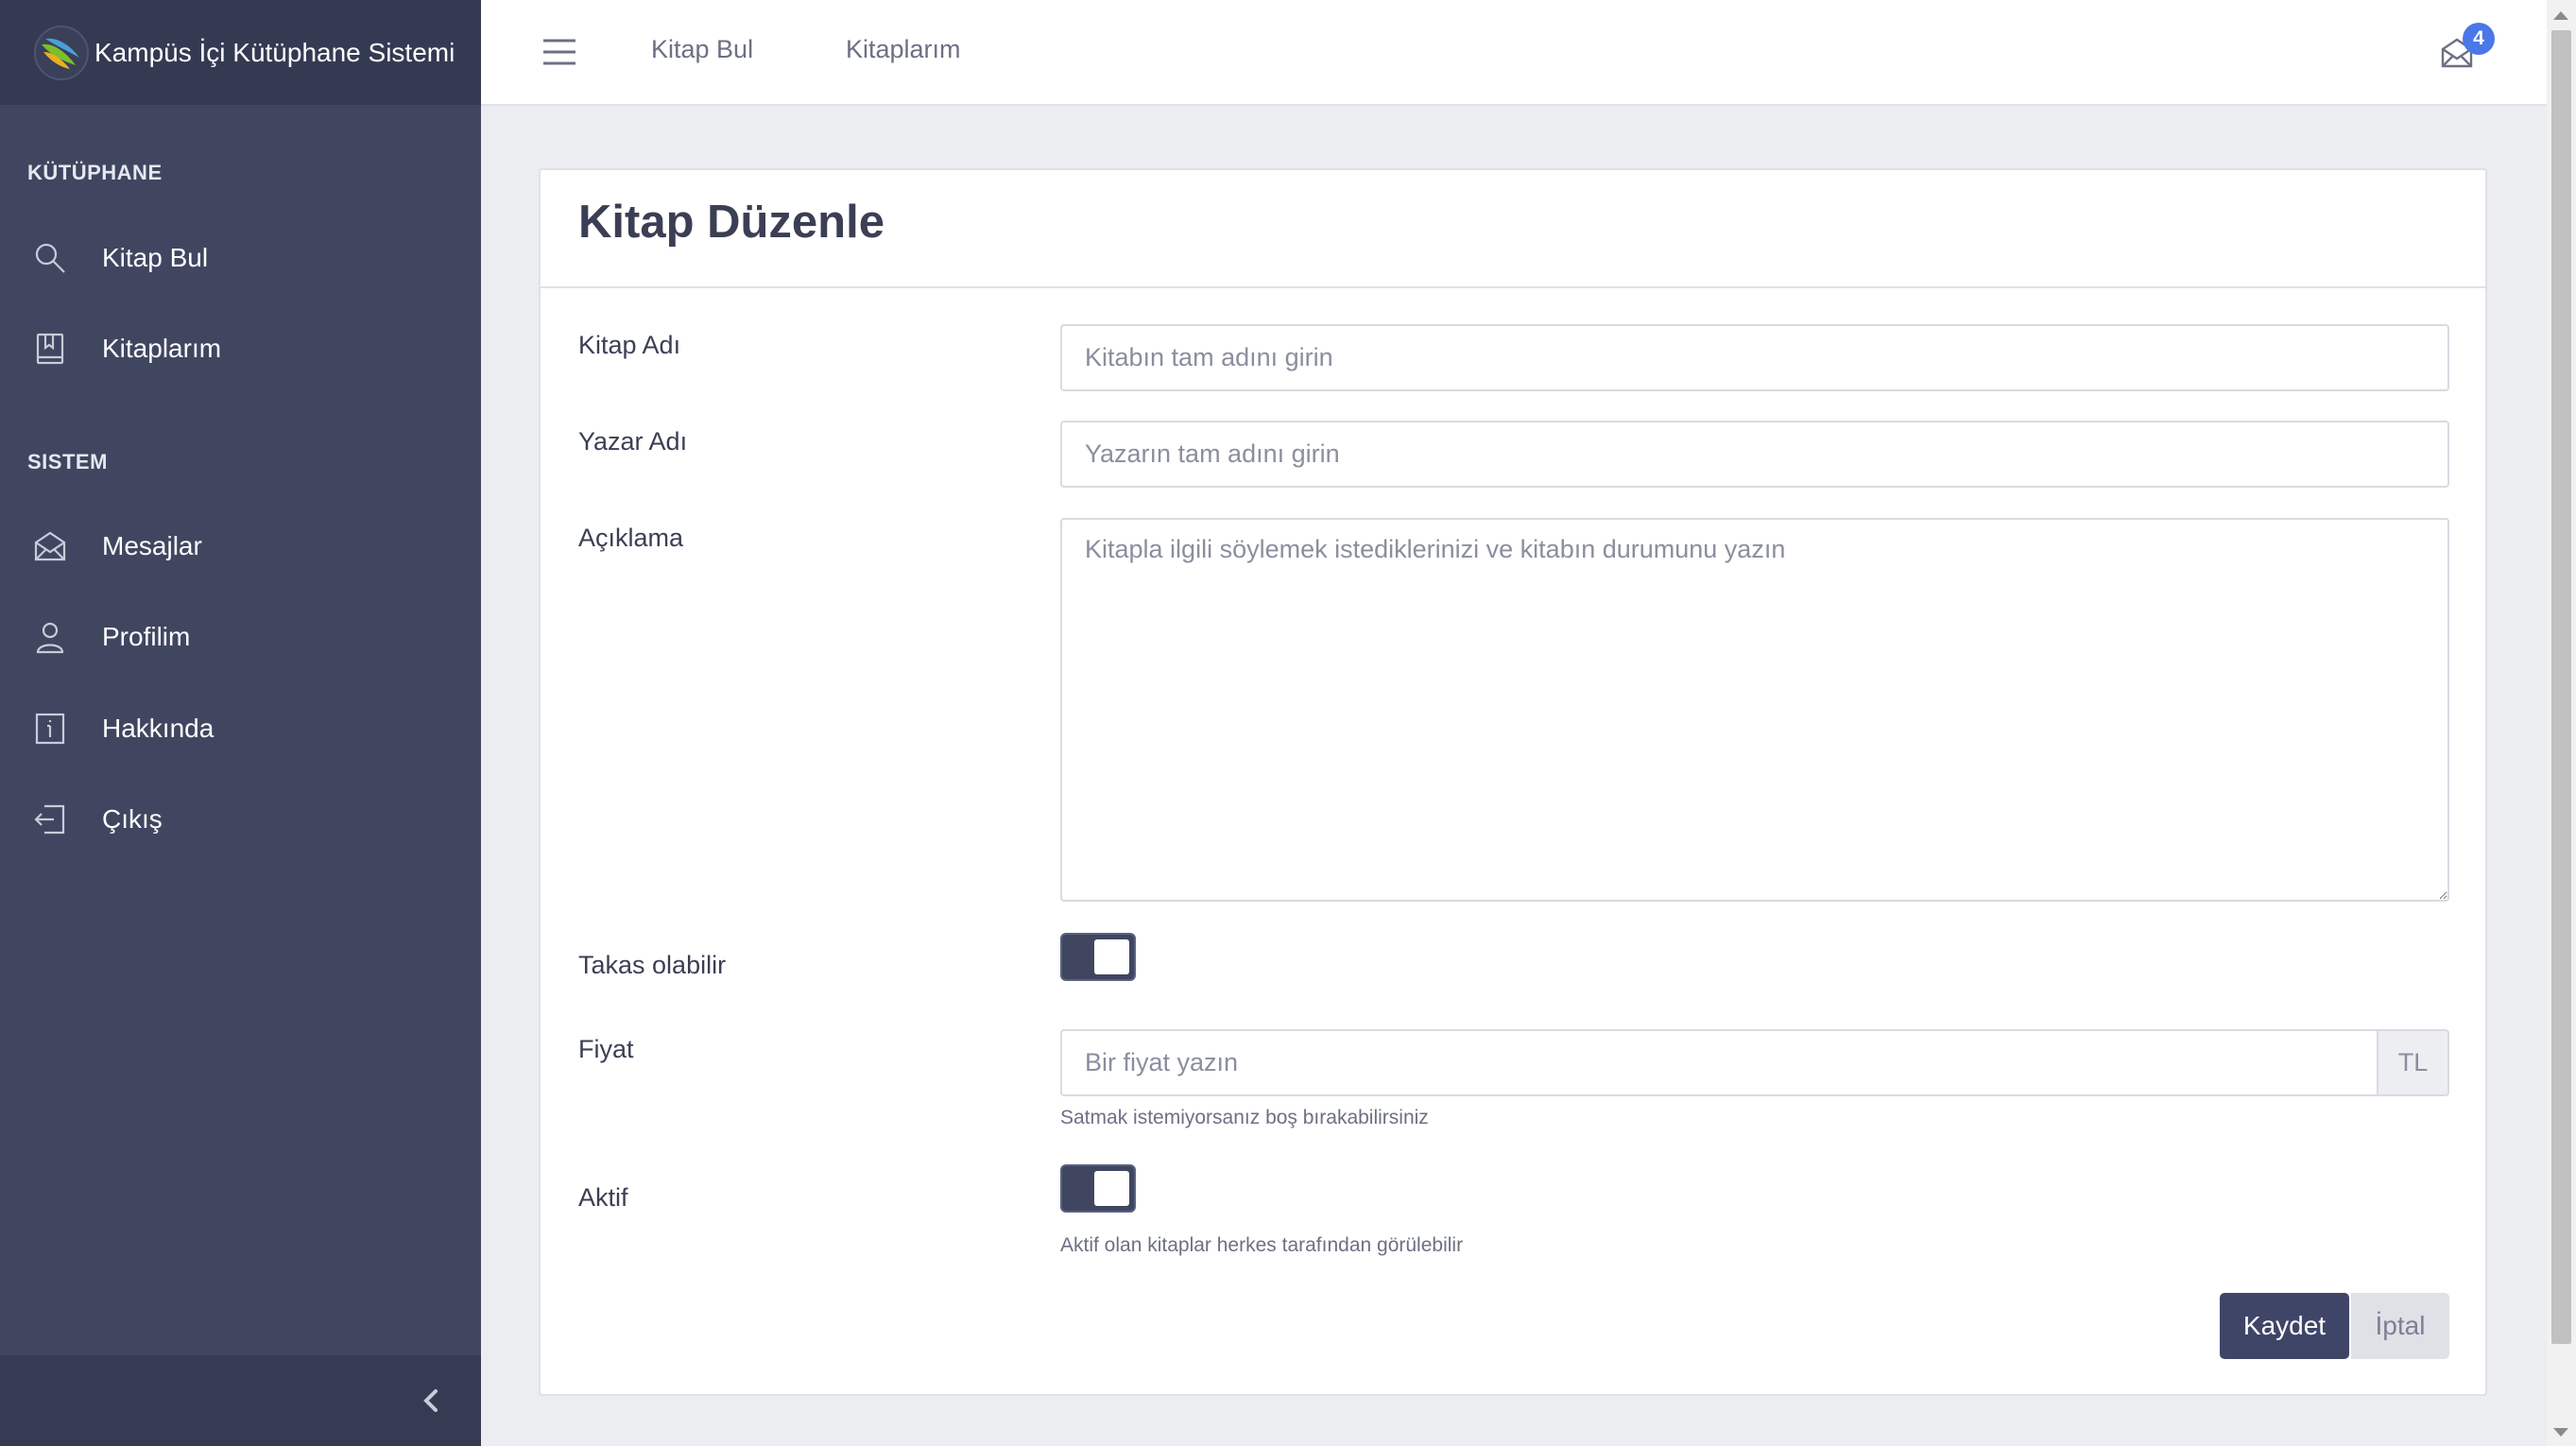  What do you see at coordinates (50, 546) in the screenshot?
I see `envelope-icon` at bounding box center [50, 546].